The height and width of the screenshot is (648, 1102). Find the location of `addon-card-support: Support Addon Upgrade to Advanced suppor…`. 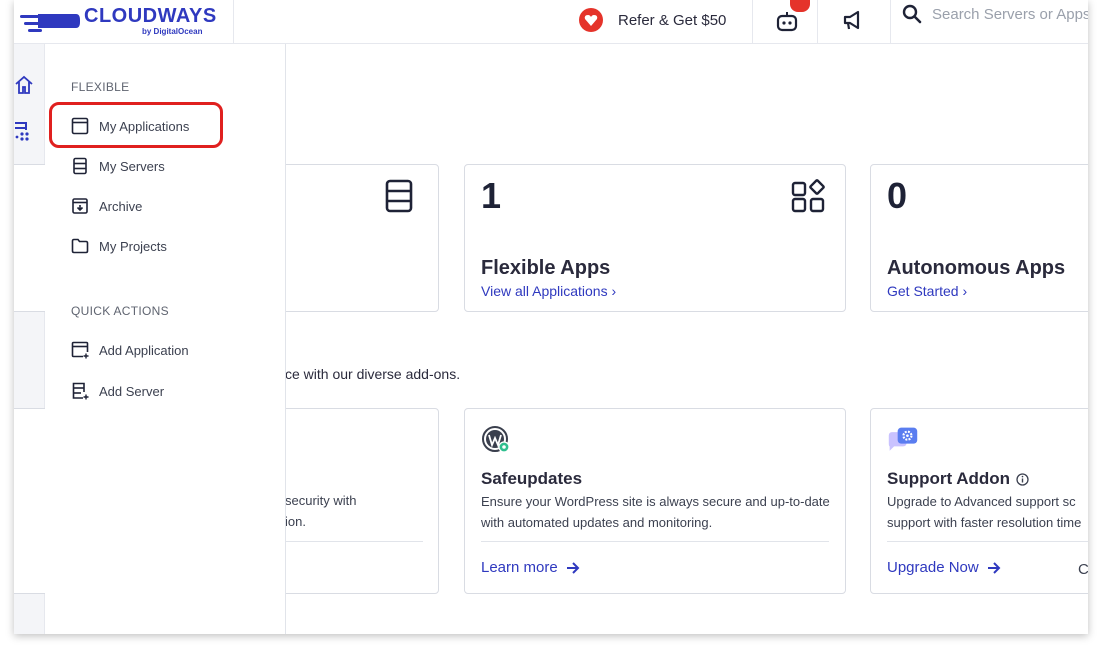

addon-card-support: Support Addon Upgrade to Advanced suppor… is located at coordinates (979, 501).